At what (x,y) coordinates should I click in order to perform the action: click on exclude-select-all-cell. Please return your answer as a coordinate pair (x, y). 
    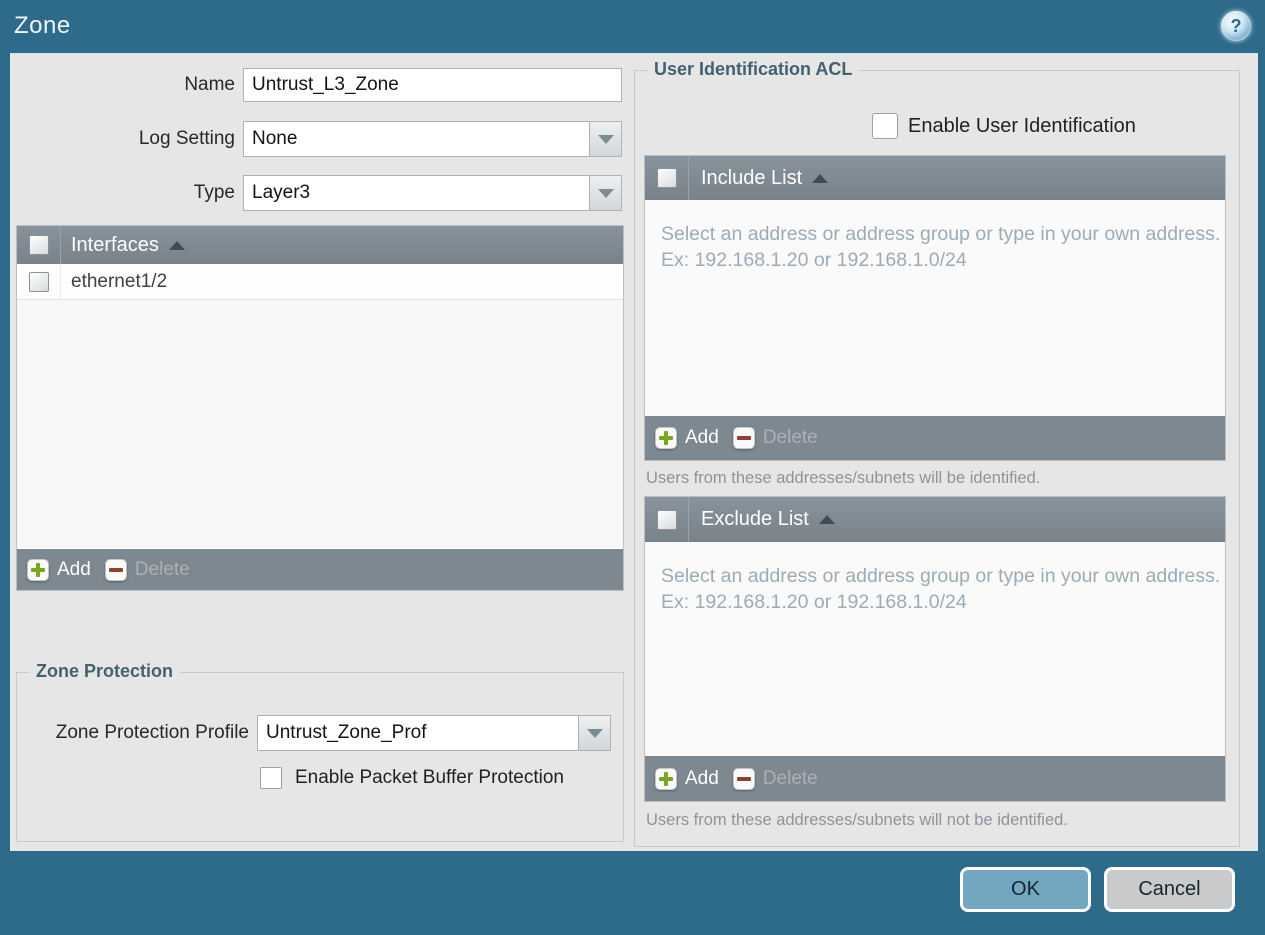
    Looking at the image, I should click on (667, 519).